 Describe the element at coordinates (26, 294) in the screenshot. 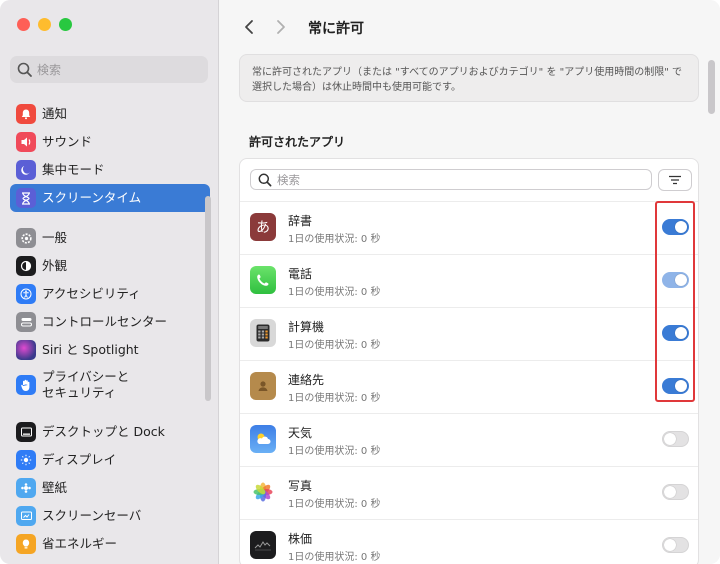

I see `accessibility-icon` at that location.